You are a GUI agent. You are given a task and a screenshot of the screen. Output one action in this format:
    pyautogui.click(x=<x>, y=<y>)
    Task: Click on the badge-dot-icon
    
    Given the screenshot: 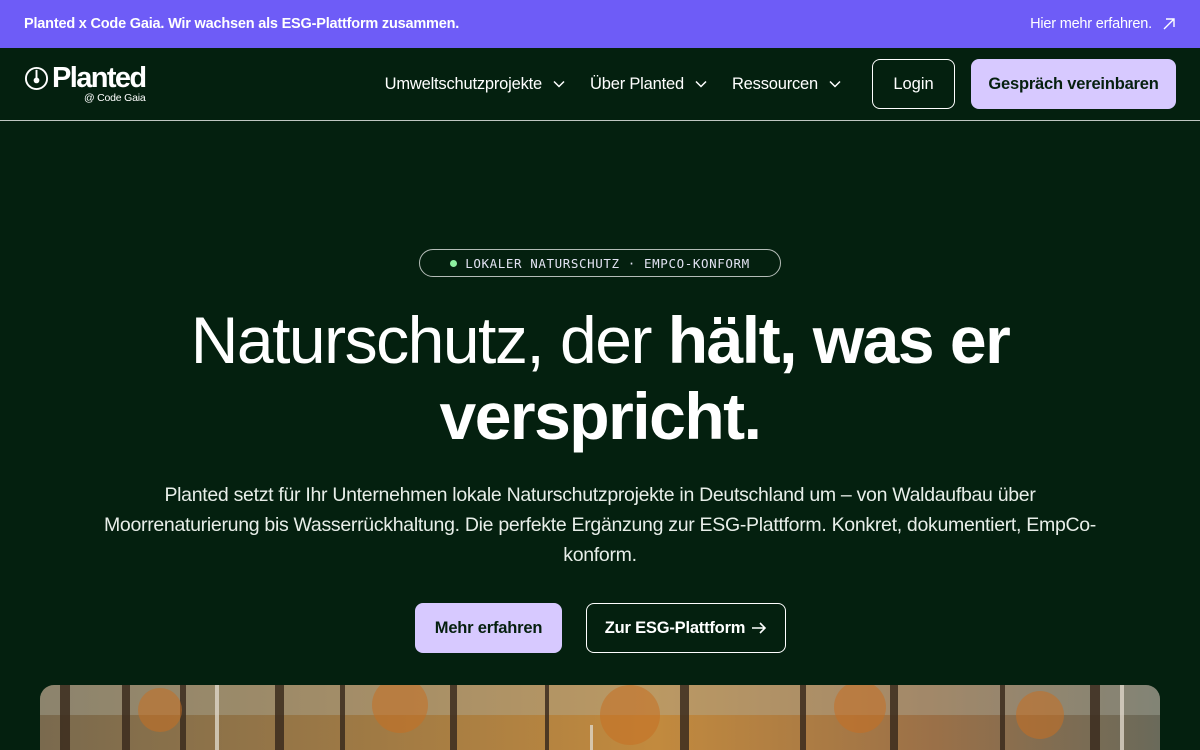 What is the action you would take?
    pyautogui.click(x=454, y=263)
    